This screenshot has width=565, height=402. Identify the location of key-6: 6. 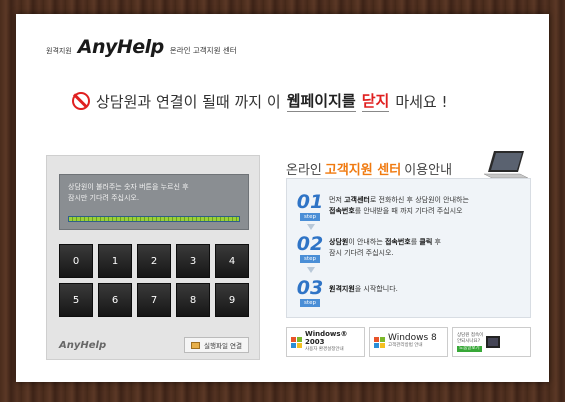
(115, 300).